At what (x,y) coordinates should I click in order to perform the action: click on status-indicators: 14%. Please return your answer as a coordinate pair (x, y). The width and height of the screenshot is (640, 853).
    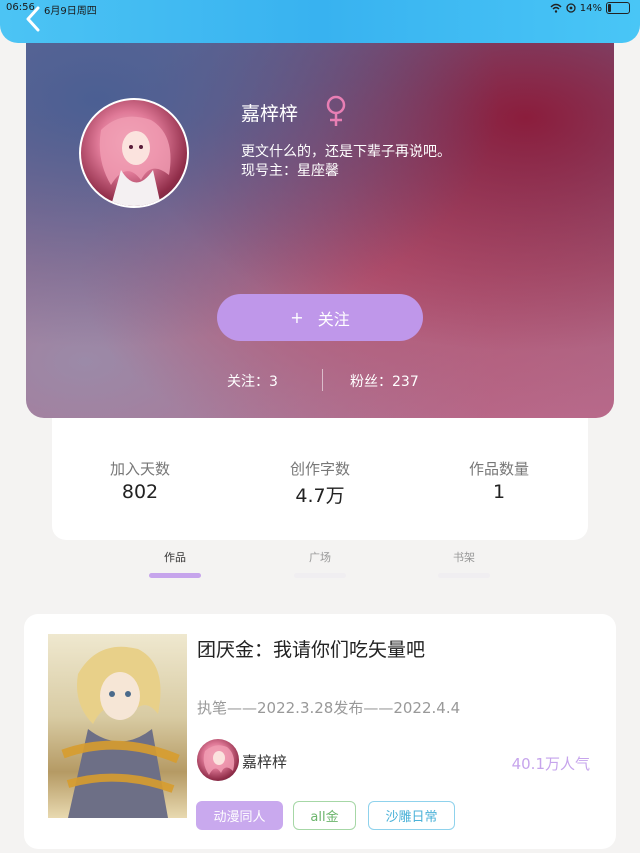
    Looking at the image, I should click on (590, 8).